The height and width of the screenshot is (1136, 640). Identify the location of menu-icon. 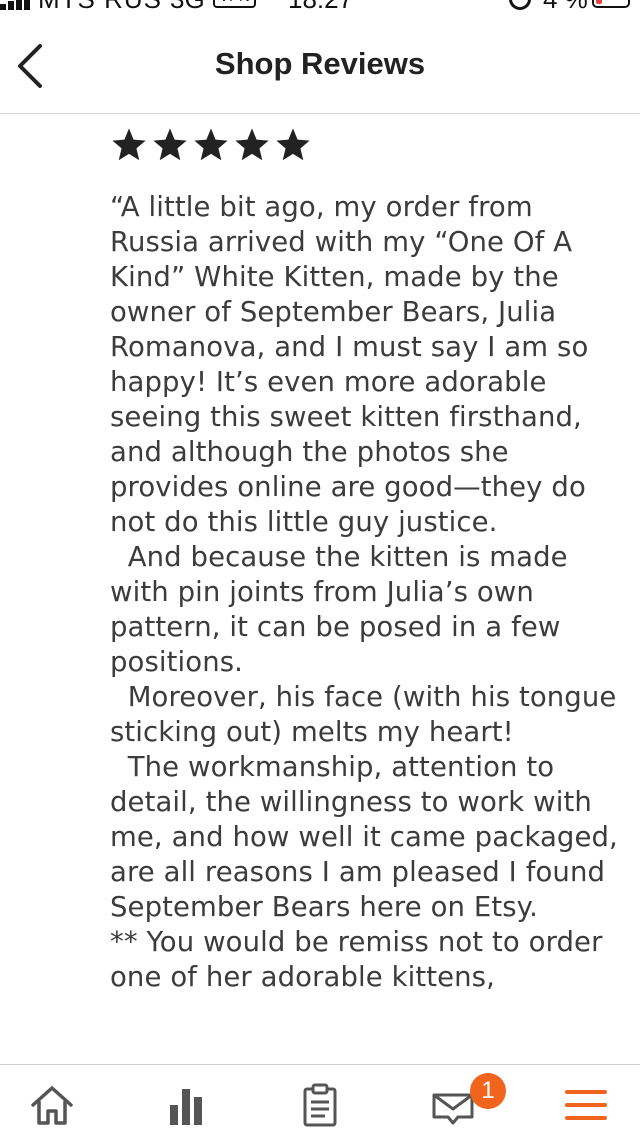
(586, 1105).